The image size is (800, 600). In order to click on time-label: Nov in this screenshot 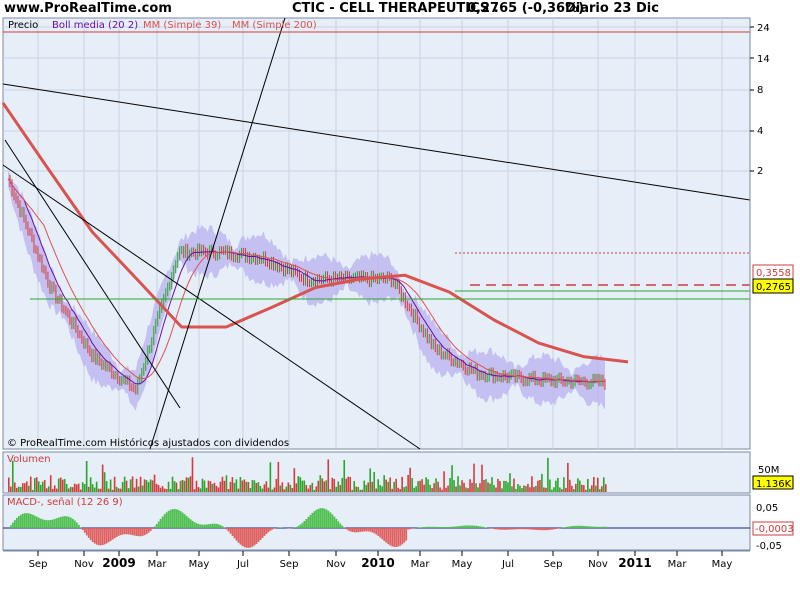, I will do `click(336, 564)`.